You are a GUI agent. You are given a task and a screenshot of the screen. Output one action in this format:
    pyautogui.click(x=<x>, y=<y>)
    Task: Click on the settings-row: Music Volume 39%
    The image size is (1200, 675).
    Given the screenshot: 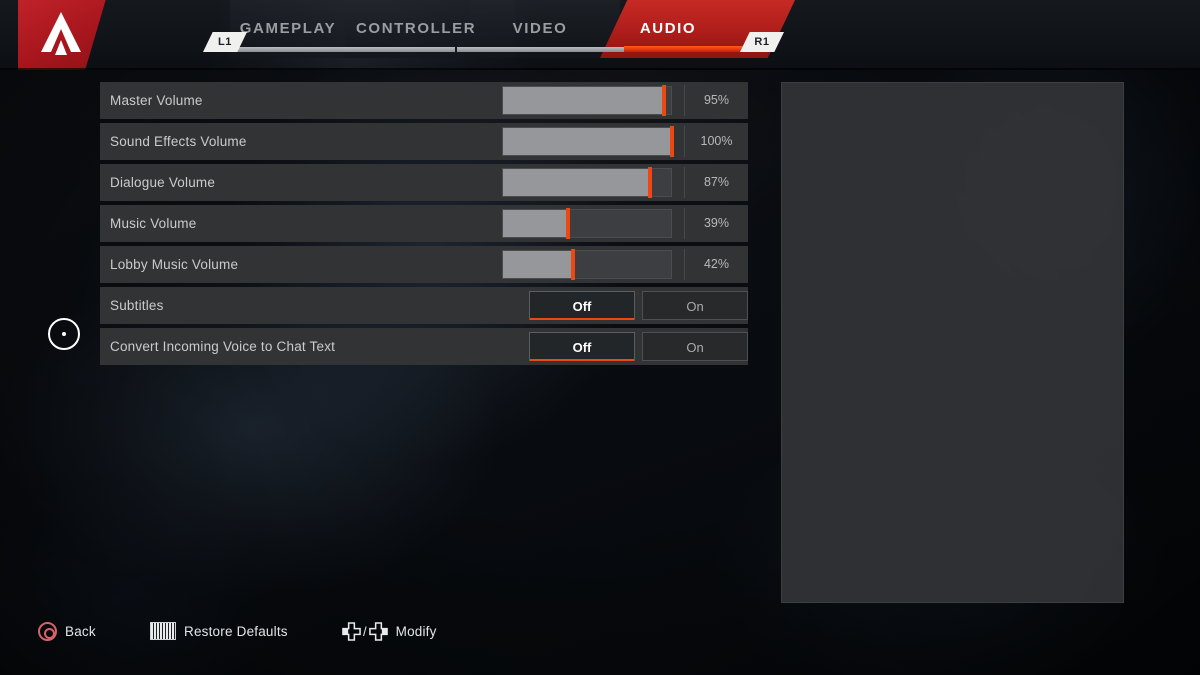 What is the action you would take?
    pyautogui.click(x=424, y=223)
    